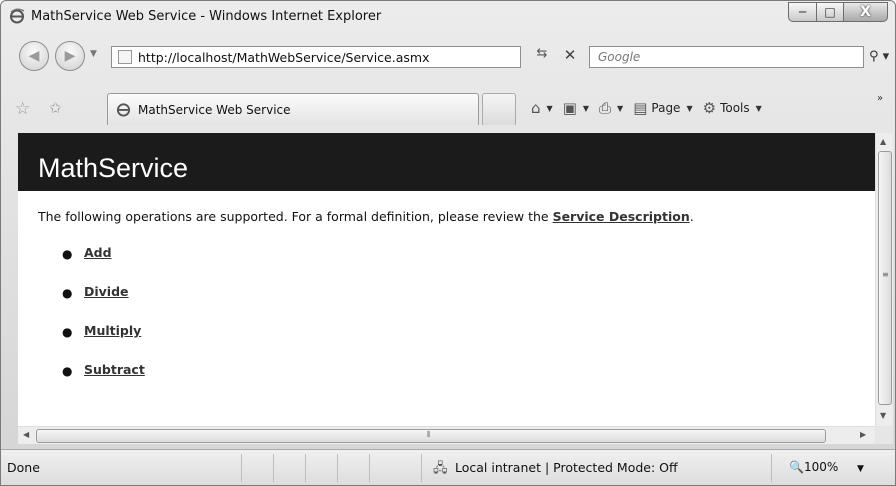 The image size is (896, 486). What do you see at coordinates (125, 57) in the screenshot?
I see `page-icon` at bounding box center [125, 57].